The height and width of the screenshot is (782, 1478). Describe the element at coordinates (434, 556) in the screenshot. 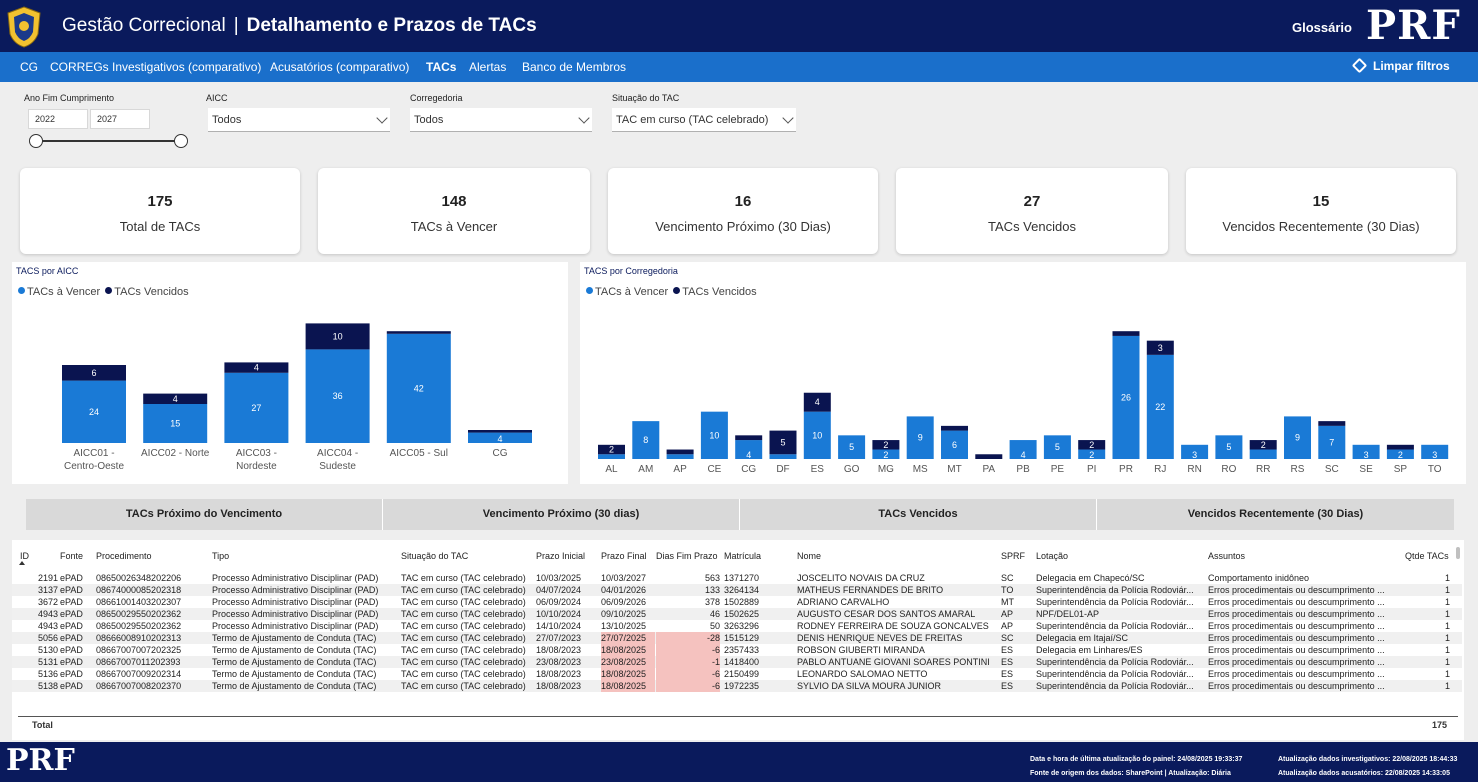

I see `column-header-situacao: Situação do TAC` at that location.